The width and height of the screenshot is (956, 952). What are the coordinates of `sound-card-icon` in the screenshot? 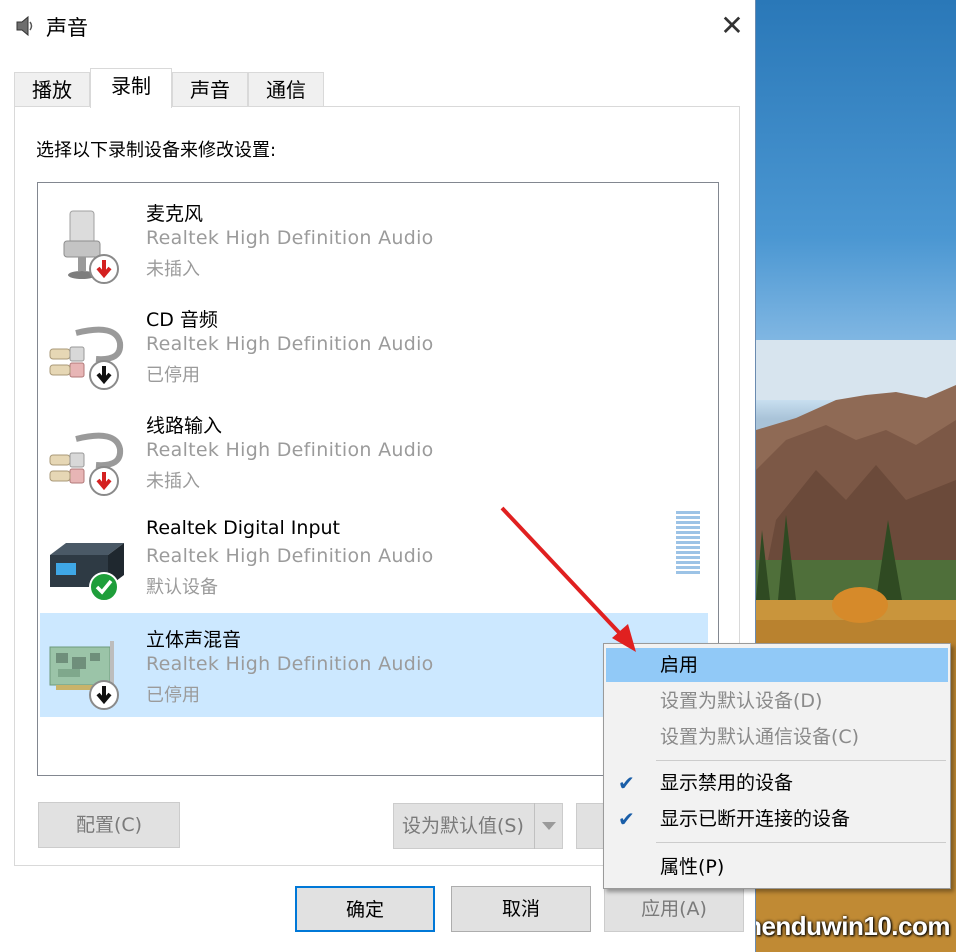 It's located at (88, 667).